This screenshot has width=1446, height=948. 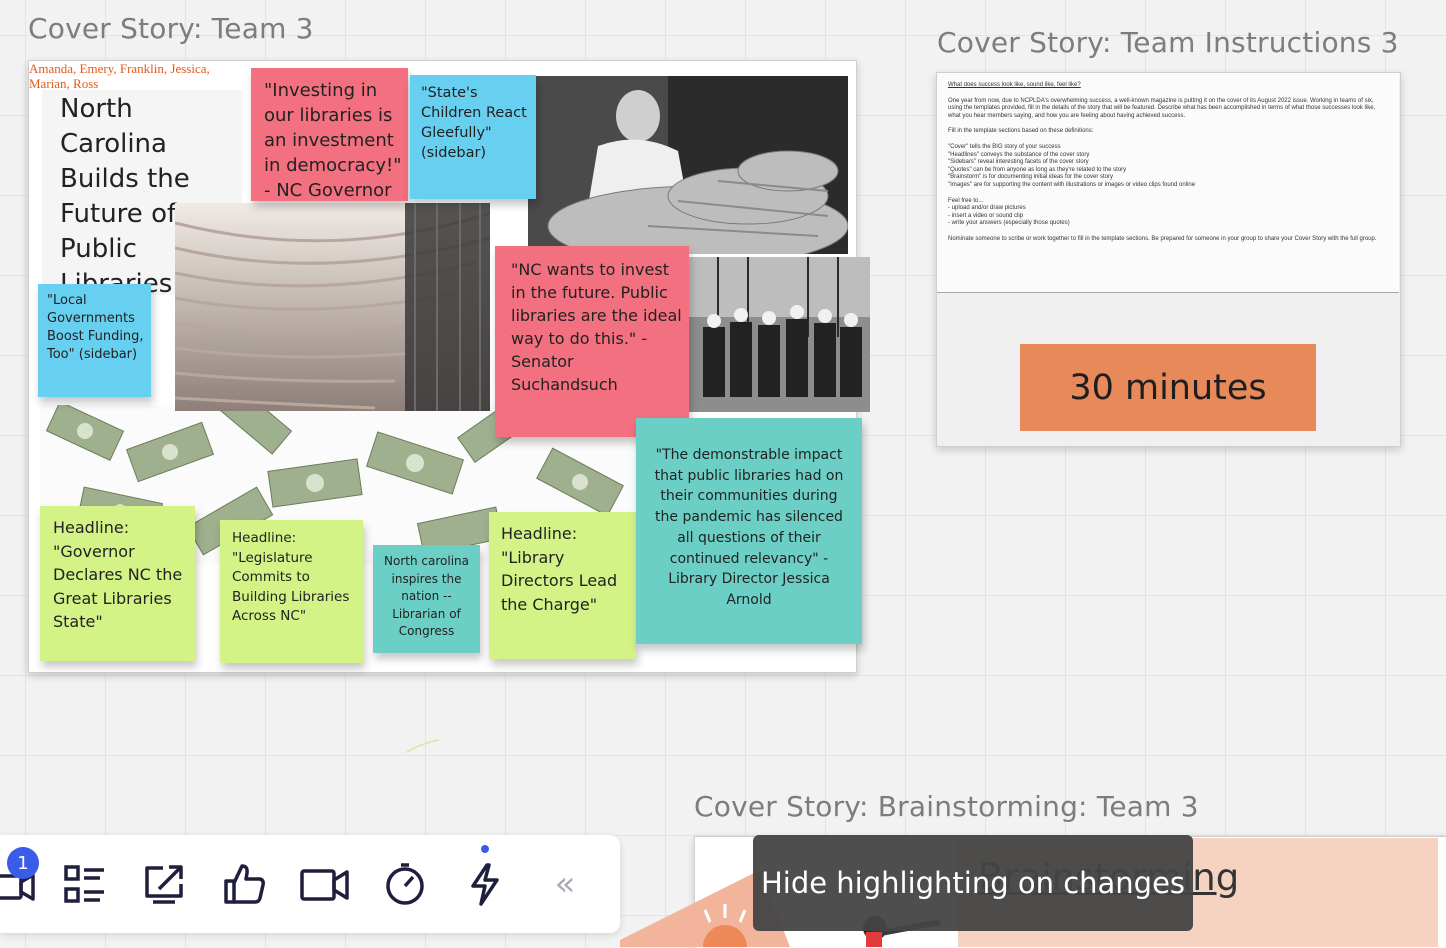 I want to click on timer-label: 30 minutes, so click(x=1168, y=387).